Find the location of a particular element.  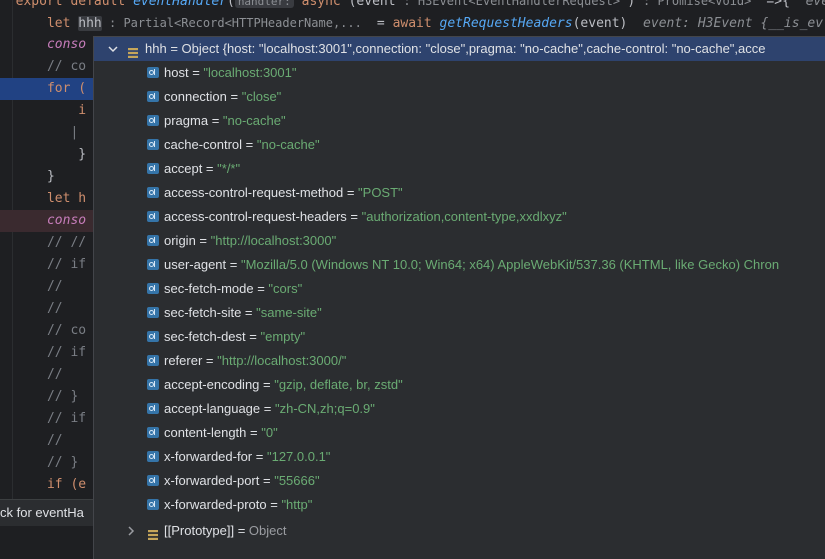

root-variable-name: hhh is located at coordinates (156, 48).